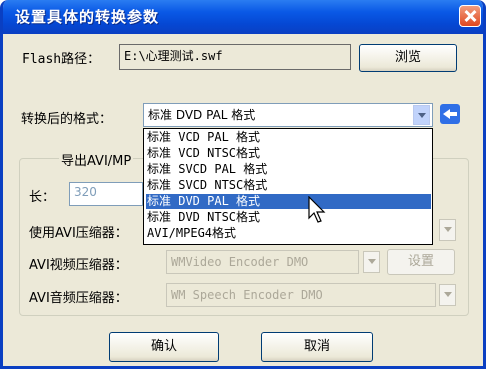 This screenshot has width=486, height=369. What do you see at coordinates (96, 159) in the screenshot?
I see `avi-group-title: 导出AVI/MP` at bounding box center [96, 159].